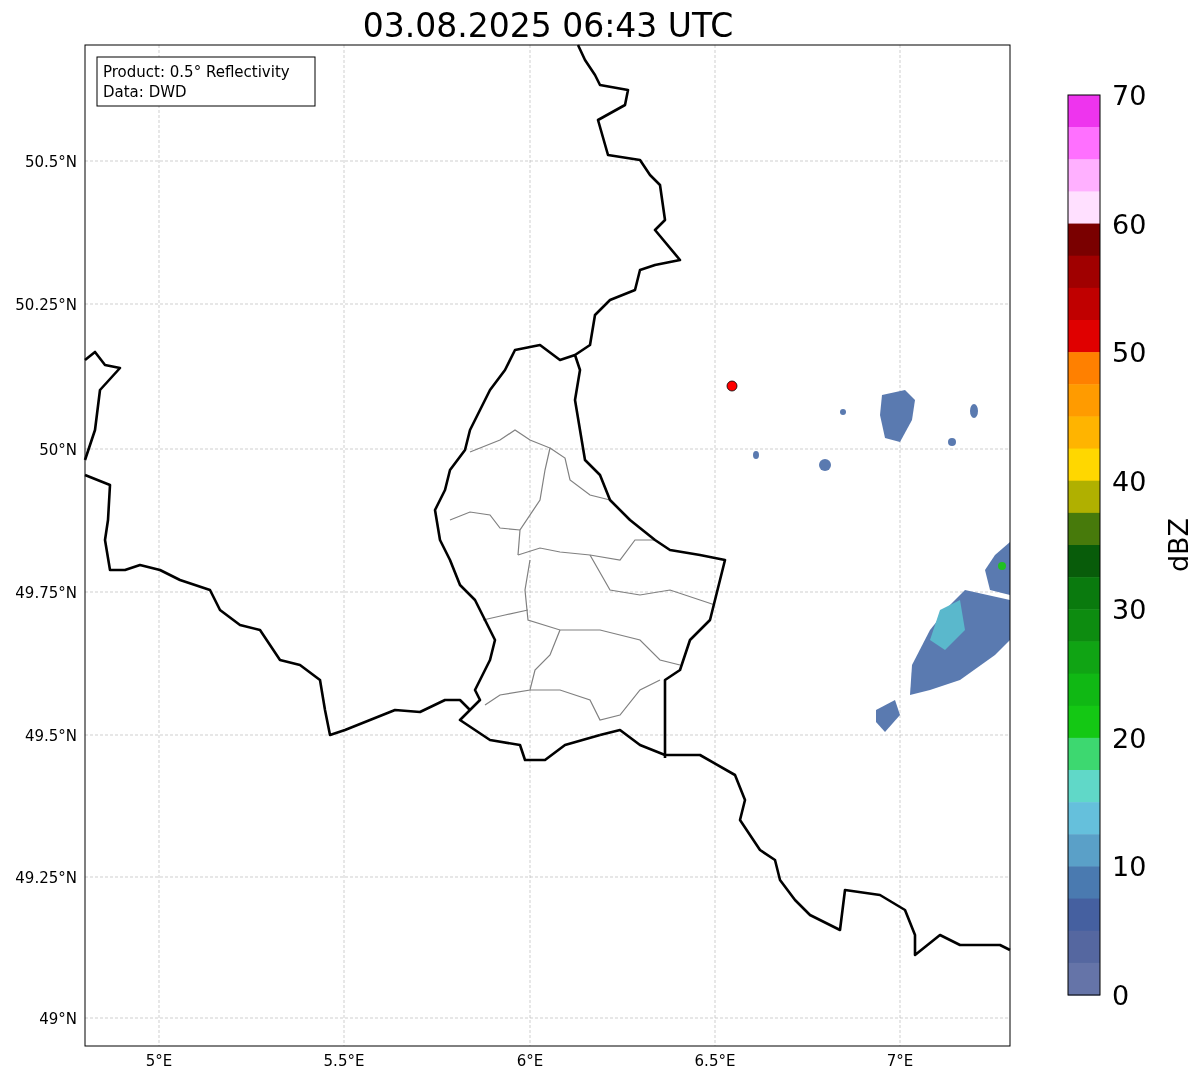  What do you see at coordinates (46, 593) in the screenshot?
I see `latitude-label: 49.75°N` at bounding box center [46, 593].